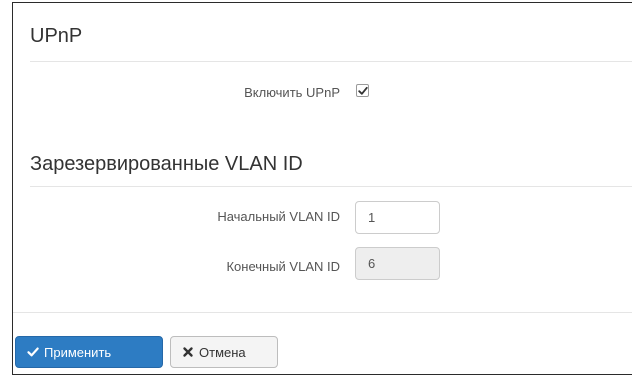 This screenshot has height=380, width=638. Describe the element at coordinates (78, 352) in the screenshot. I see `apply-label: Применить` at that location.